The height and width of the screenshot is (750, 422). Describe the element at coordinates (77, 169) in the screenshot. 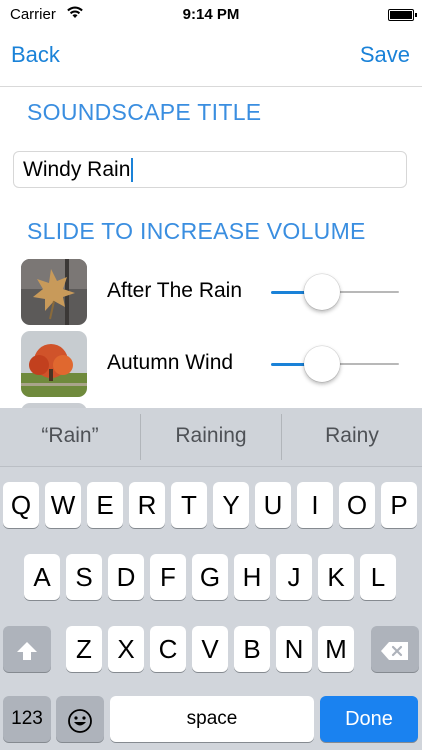

I see `title-input-value: Windy Rain` at that location.